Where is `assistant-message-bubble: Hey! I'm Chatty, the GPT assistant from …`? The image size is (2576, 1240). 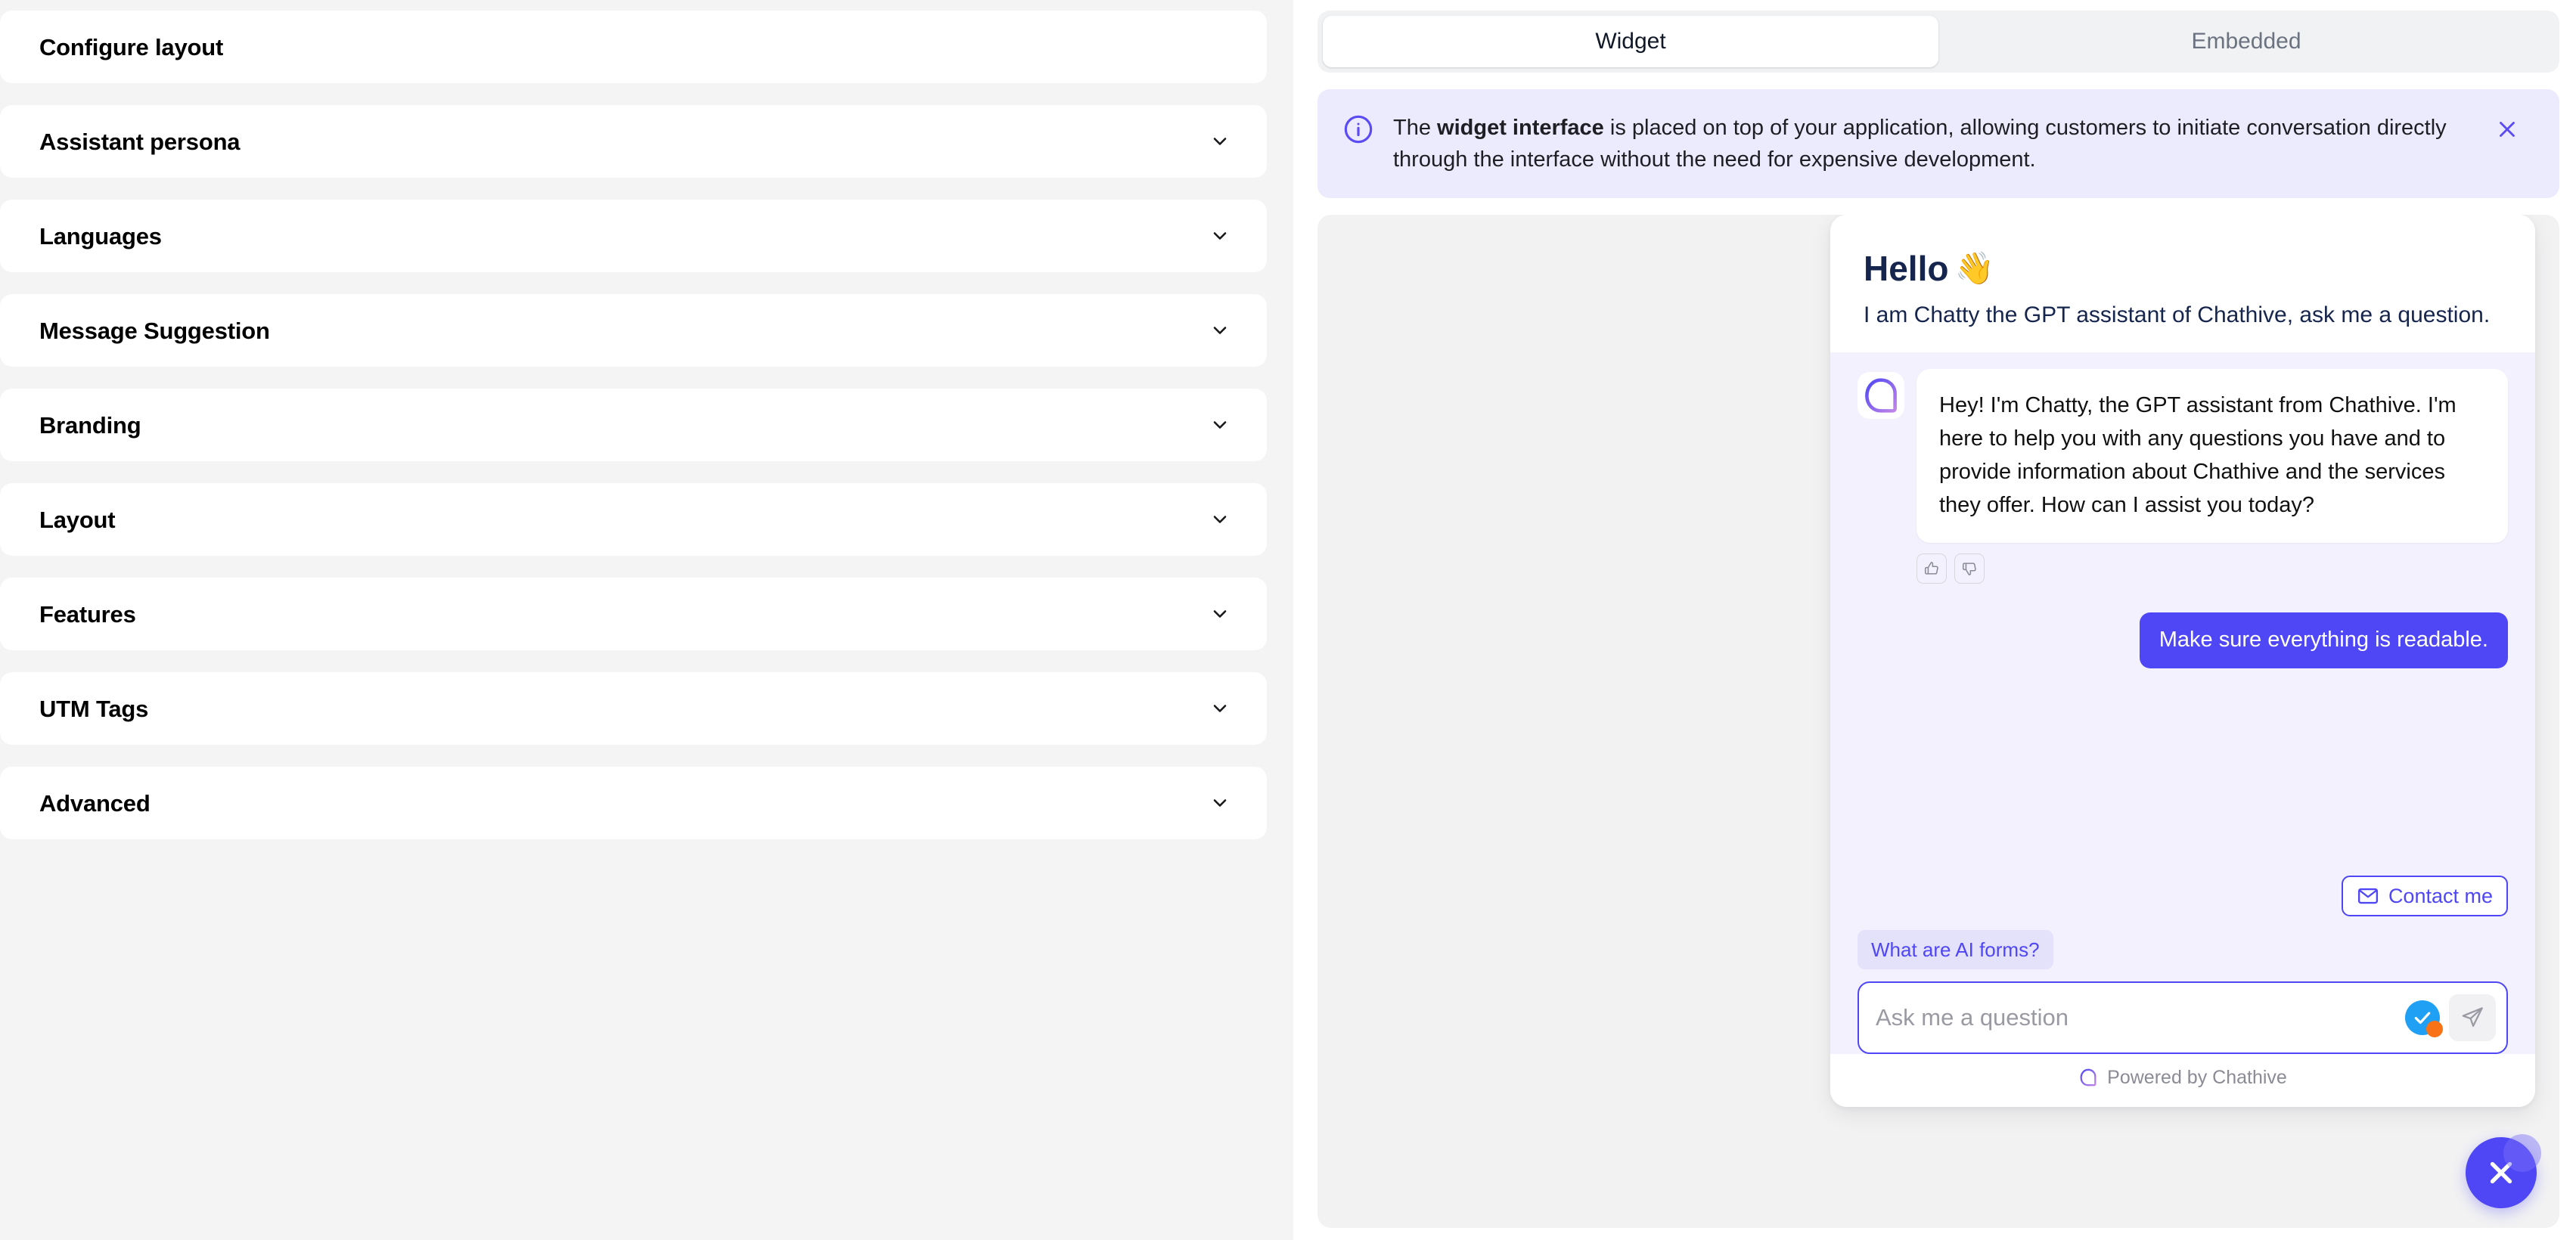
assistant-message-bubble: Hey! I'm Chatty, the GPT assistant from … is located at coordinates (2212, 455).